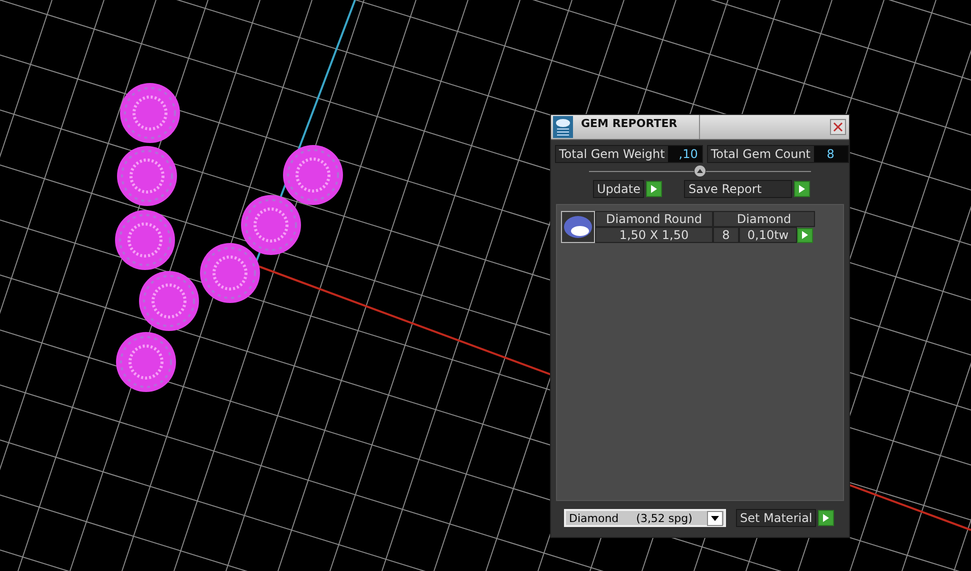 The width and height of the screenshot is (971, 571). What do you see at coordinates (645, 518) in the screenshot?
I see `material-dropdown: Diamond (3,52 spg)` at bounding box center [645, 518].